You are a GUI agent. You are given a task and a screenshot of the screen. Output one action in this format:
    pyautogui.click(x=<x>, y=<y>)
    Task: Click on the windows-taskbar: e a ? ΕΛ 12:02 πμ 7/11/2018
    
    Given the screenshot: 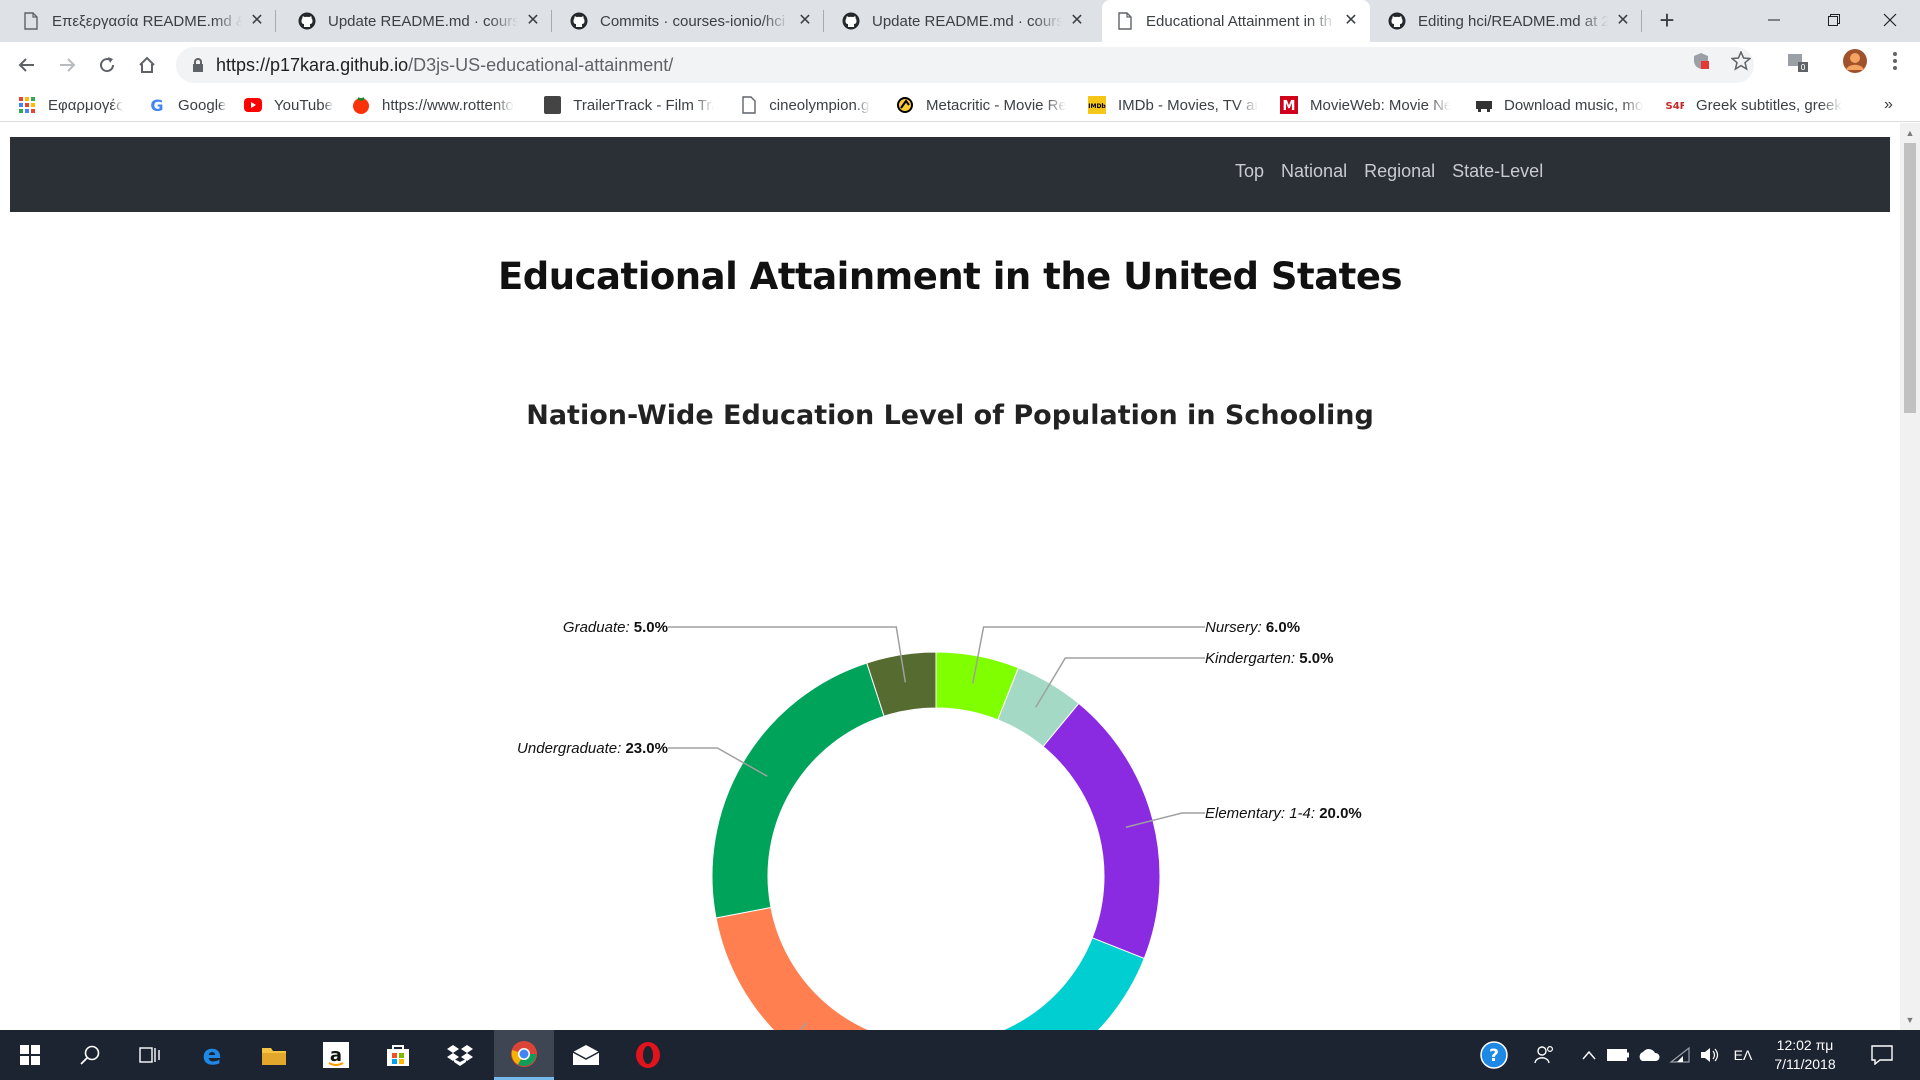 What is the action you would take?
    pyautogui.click(x=960, y=1055)
    